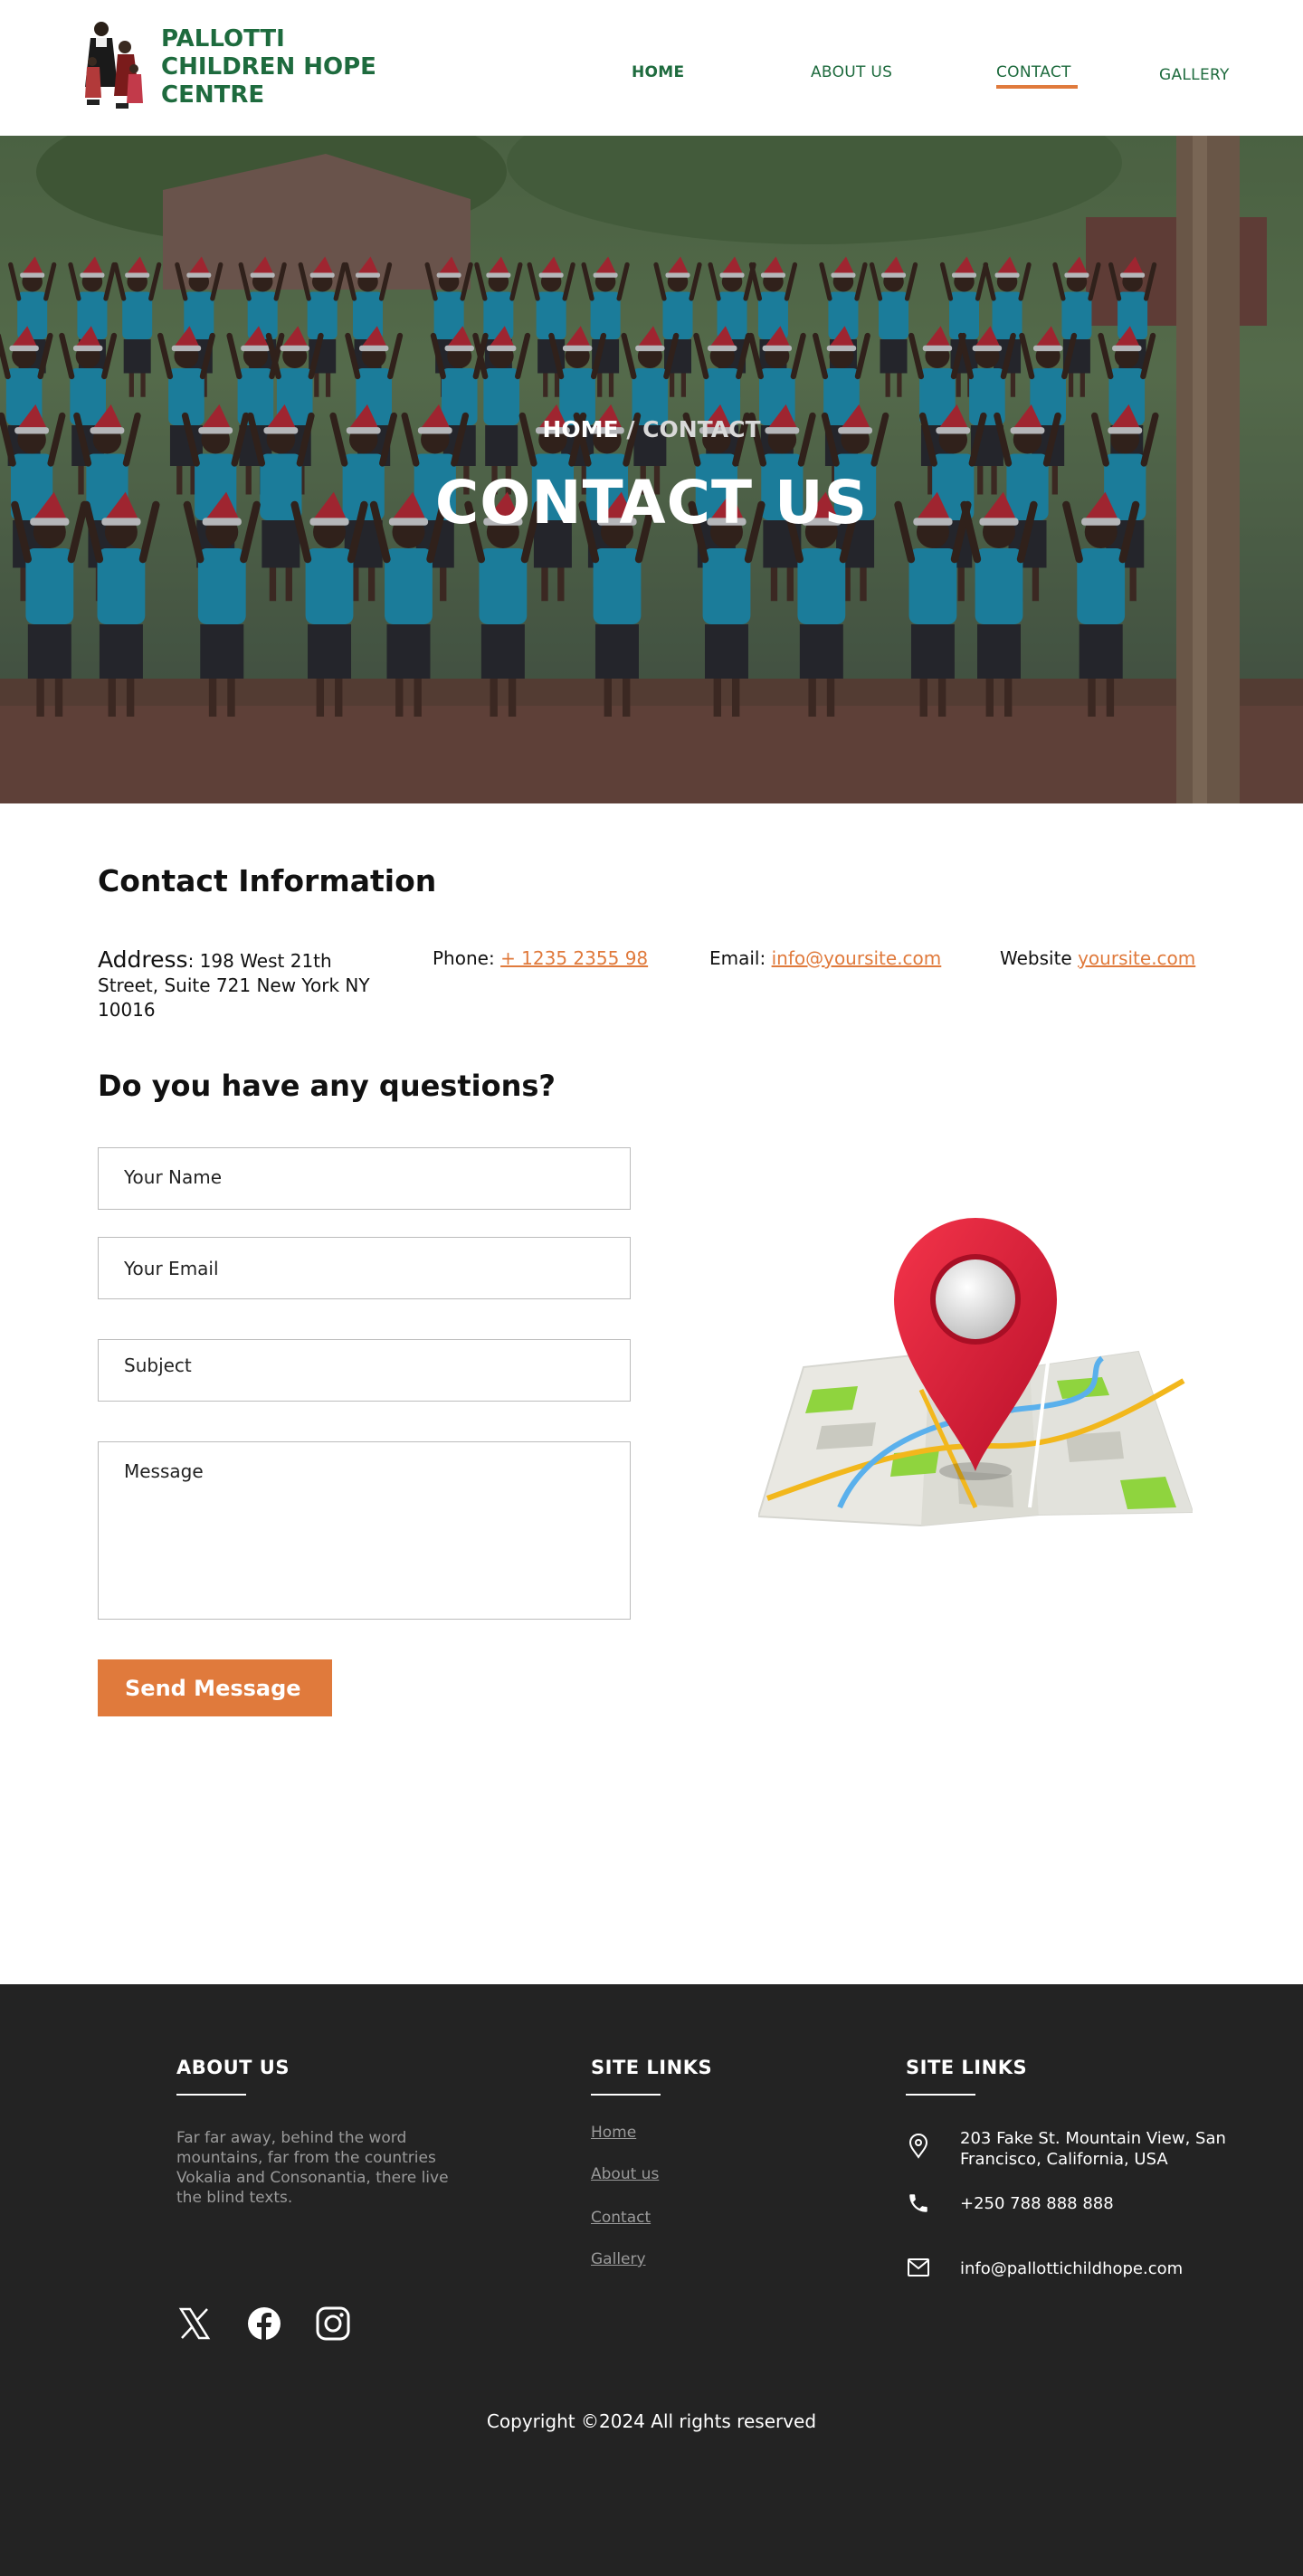 The height and width of the screenshot is (2576, 1303). I want to click on footer-links-heading: SITE LINKS, so click(652, 2067).